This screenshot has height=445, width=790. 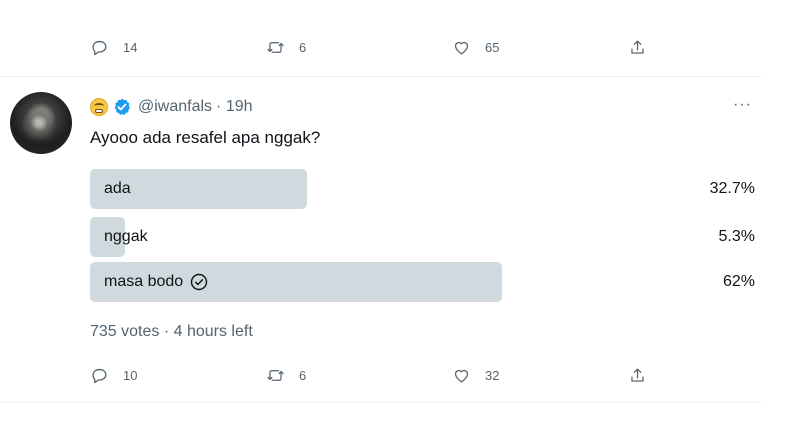 I want to click on avatar, so click(x=41, y=123).